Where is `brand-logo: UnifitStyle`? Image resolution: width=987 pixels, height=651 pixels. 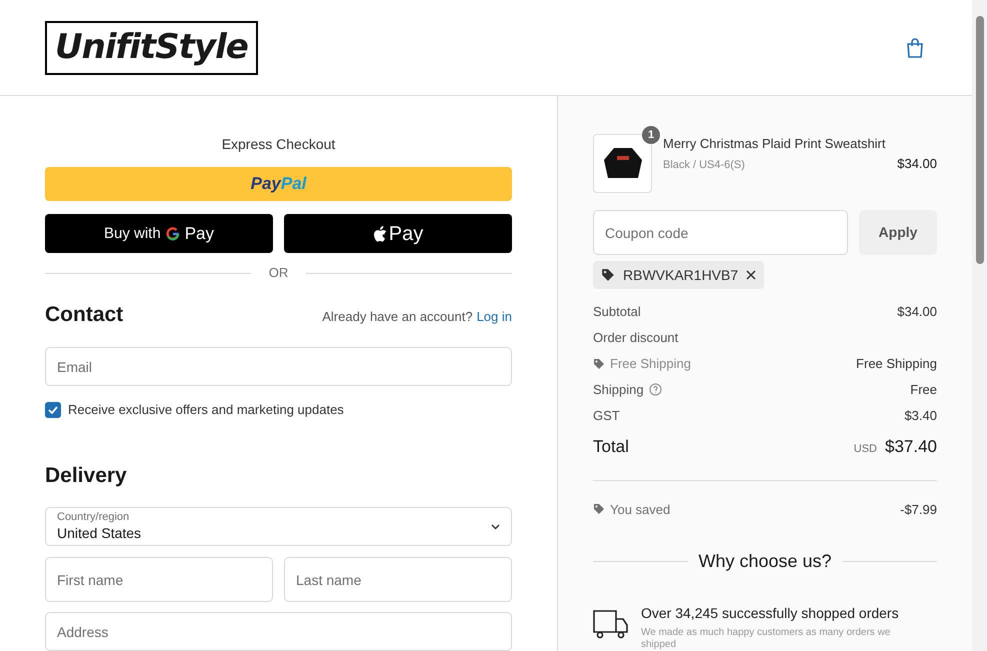 brand-logo: UnifitStyle is located at coordinates (151, 47).